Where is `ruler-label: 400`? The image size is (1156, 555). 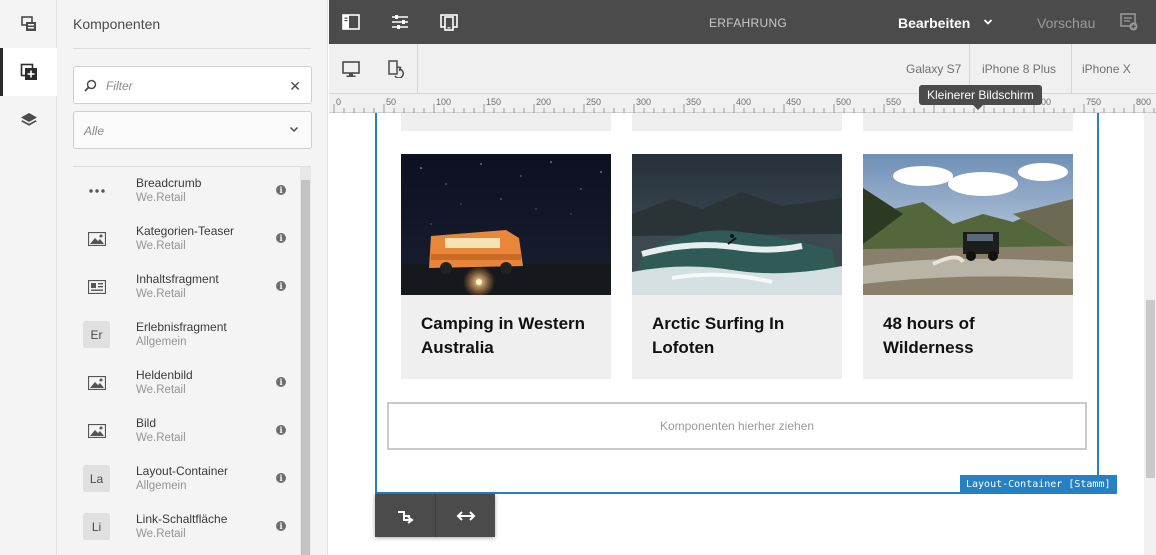
ruler-label: 400 is located at coordinates (743, 102).